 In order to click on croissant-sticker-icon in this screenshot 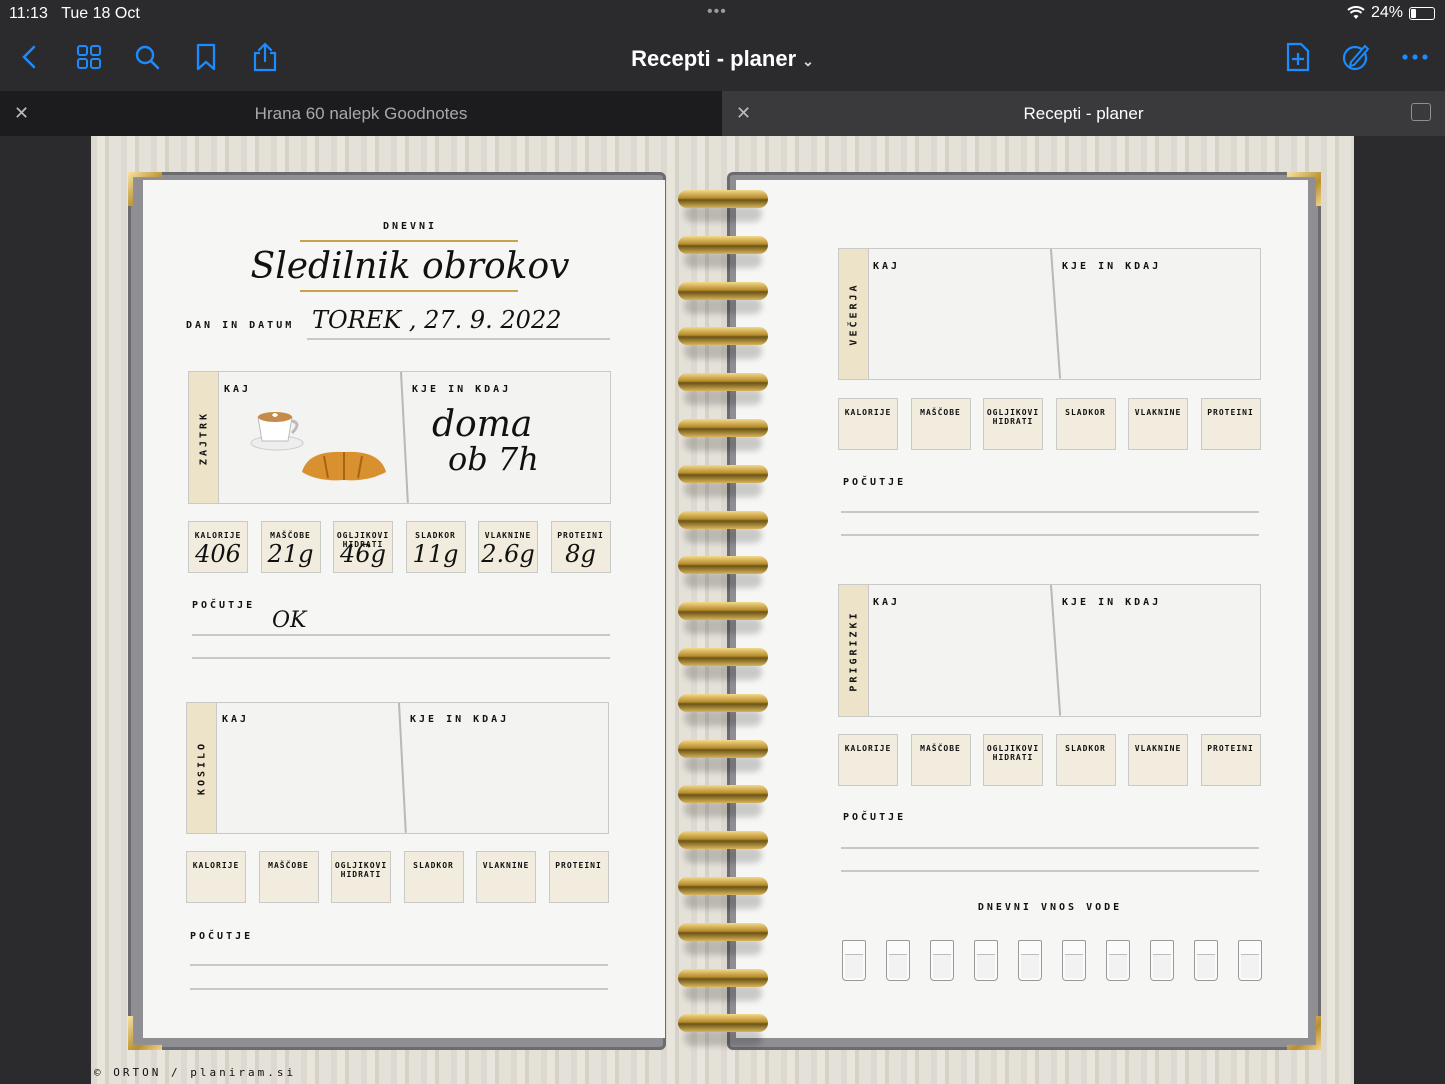, I will do `click(344, 465)`.